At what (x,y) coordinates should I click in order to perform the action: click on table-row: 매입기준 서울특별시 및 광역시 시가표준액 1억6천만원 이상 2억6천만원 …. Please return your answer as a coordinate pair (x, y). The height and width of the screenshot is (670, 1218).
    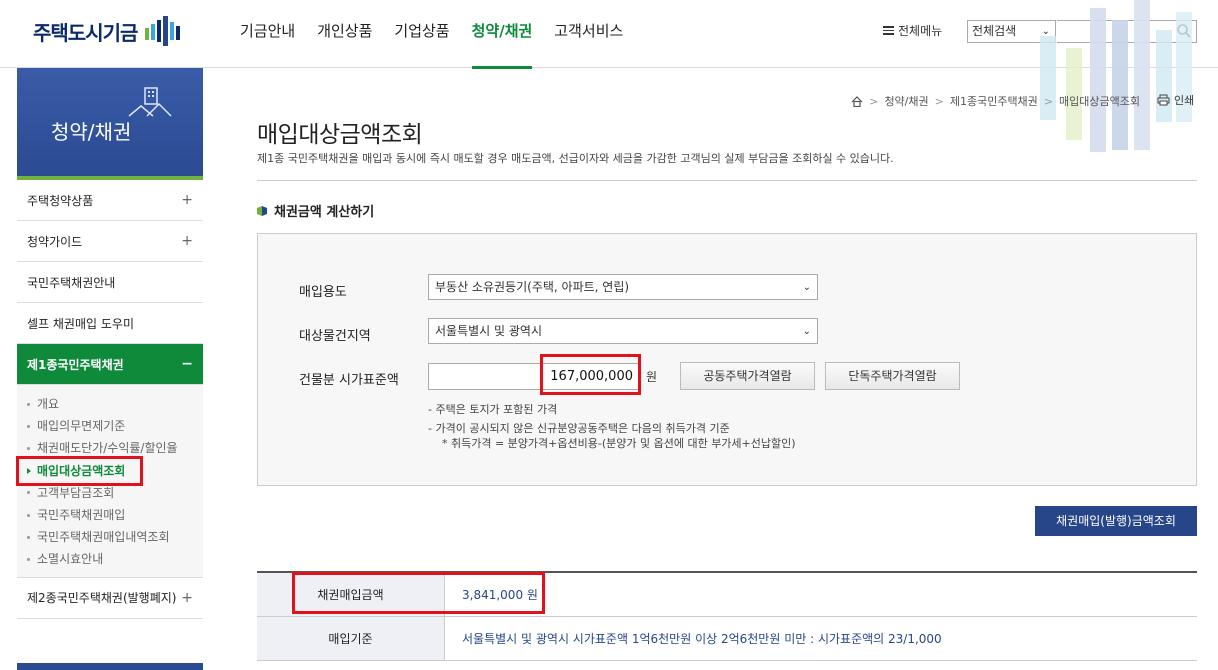
    Looking at the image, I should click on (727, 639).